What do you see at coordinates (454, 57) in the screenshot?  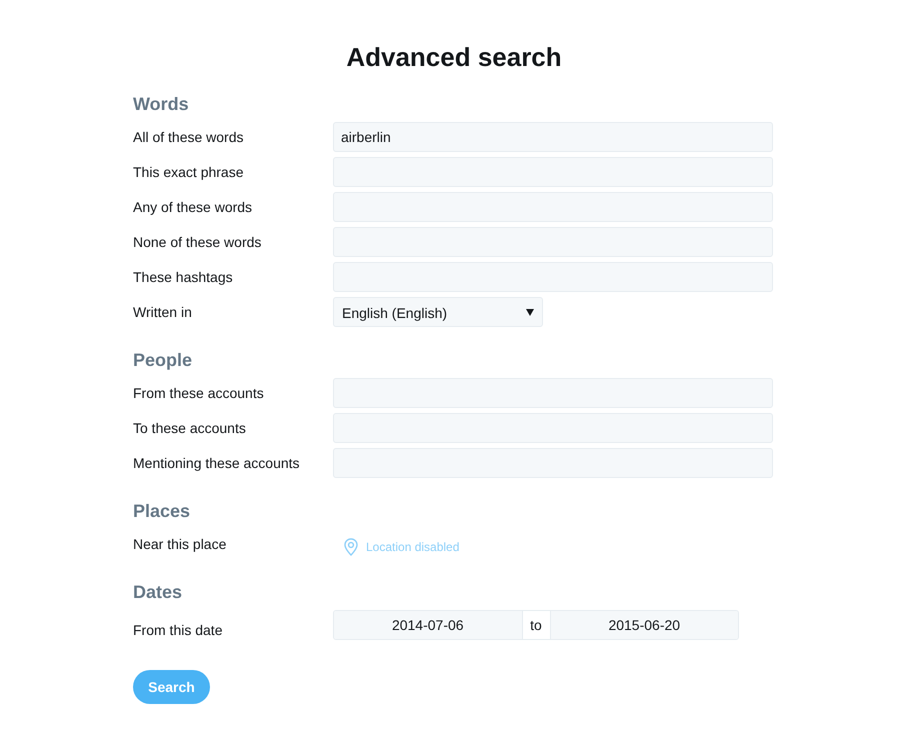 I see `page-title: Advanced search` at bounding box center [454, 57].